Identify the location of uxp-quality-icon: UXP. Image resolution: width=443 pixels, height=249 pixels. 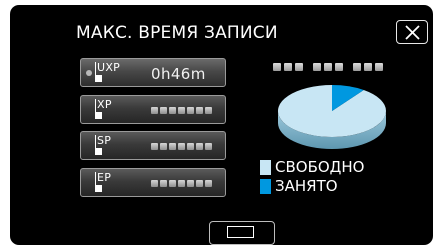
(108, 72).